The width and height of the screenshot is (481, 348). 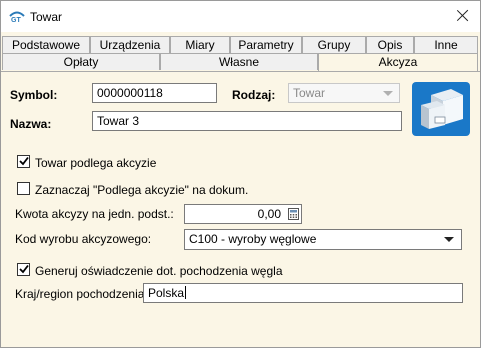 What do you see at coordinates (130, 44) in the screenshot?
I see `tab-urzadzenia: Urządzenia` at bounding box center [130, 44].